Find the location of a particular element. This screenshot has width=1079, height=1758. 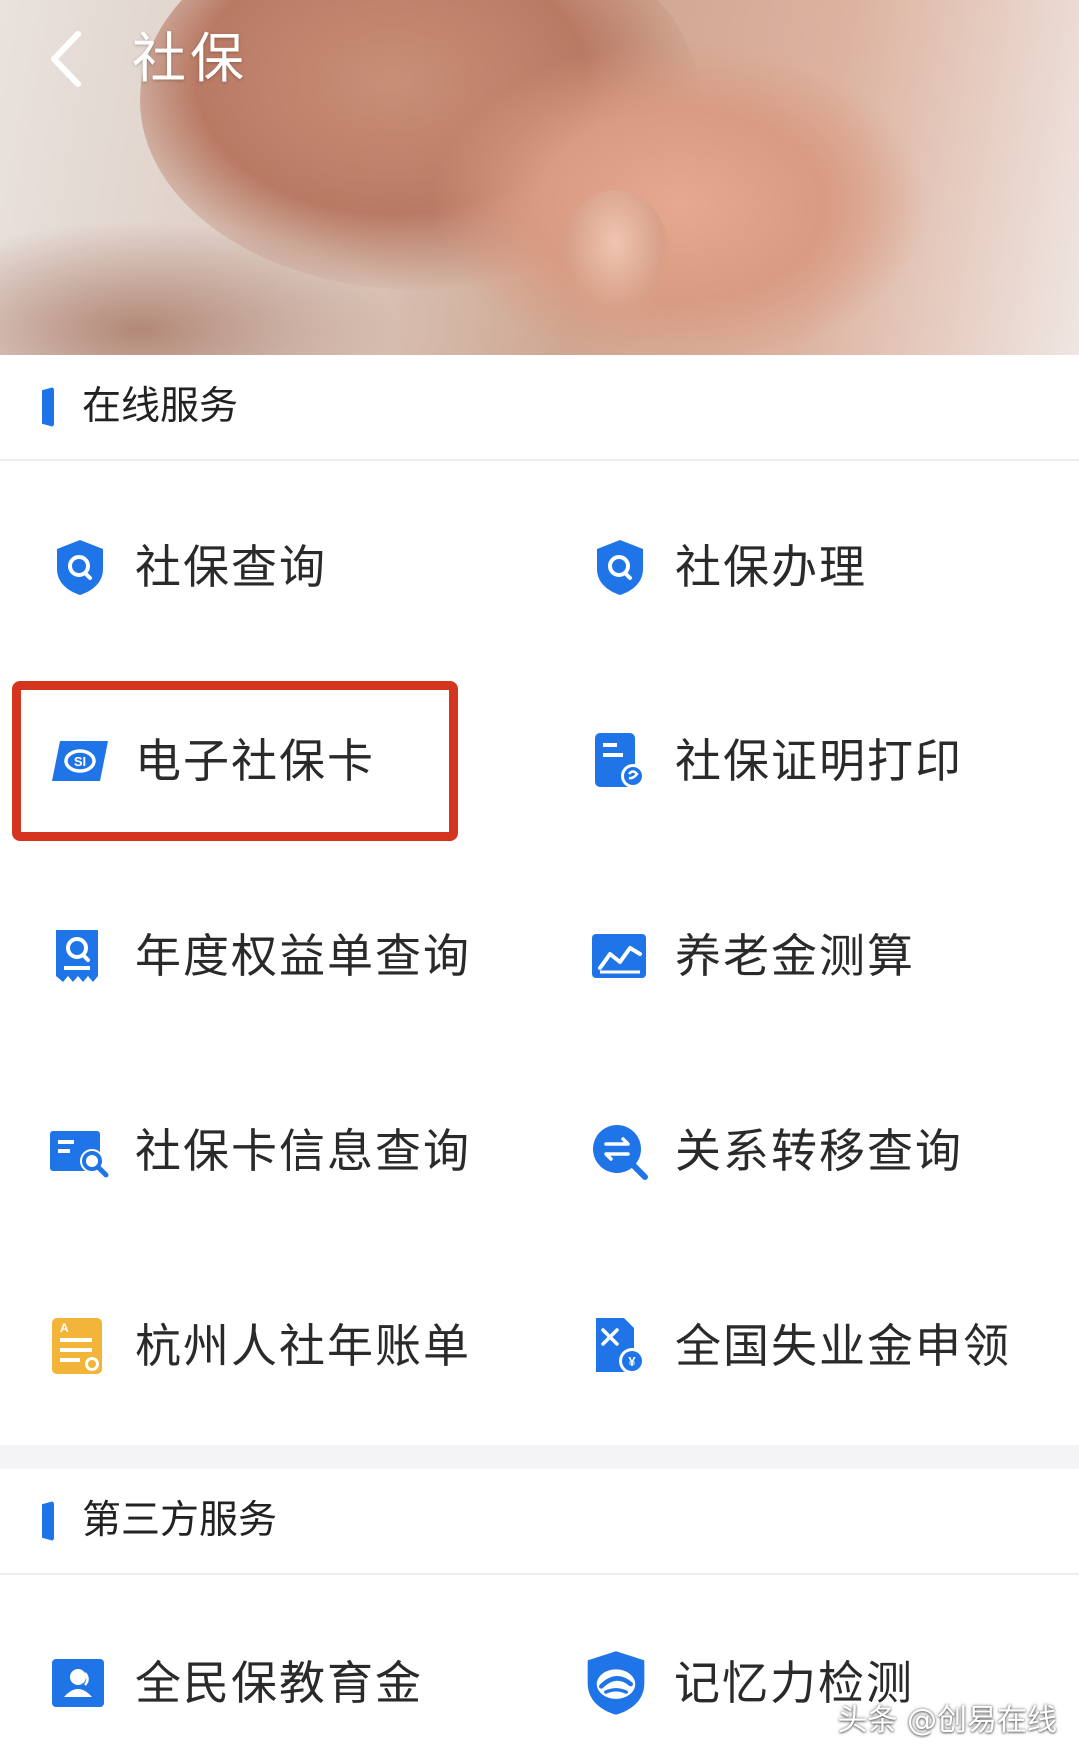

grid-item-unemployment-benefit-apply: ¥ 全国失业金申领 is located at coordinates (810, 1346).